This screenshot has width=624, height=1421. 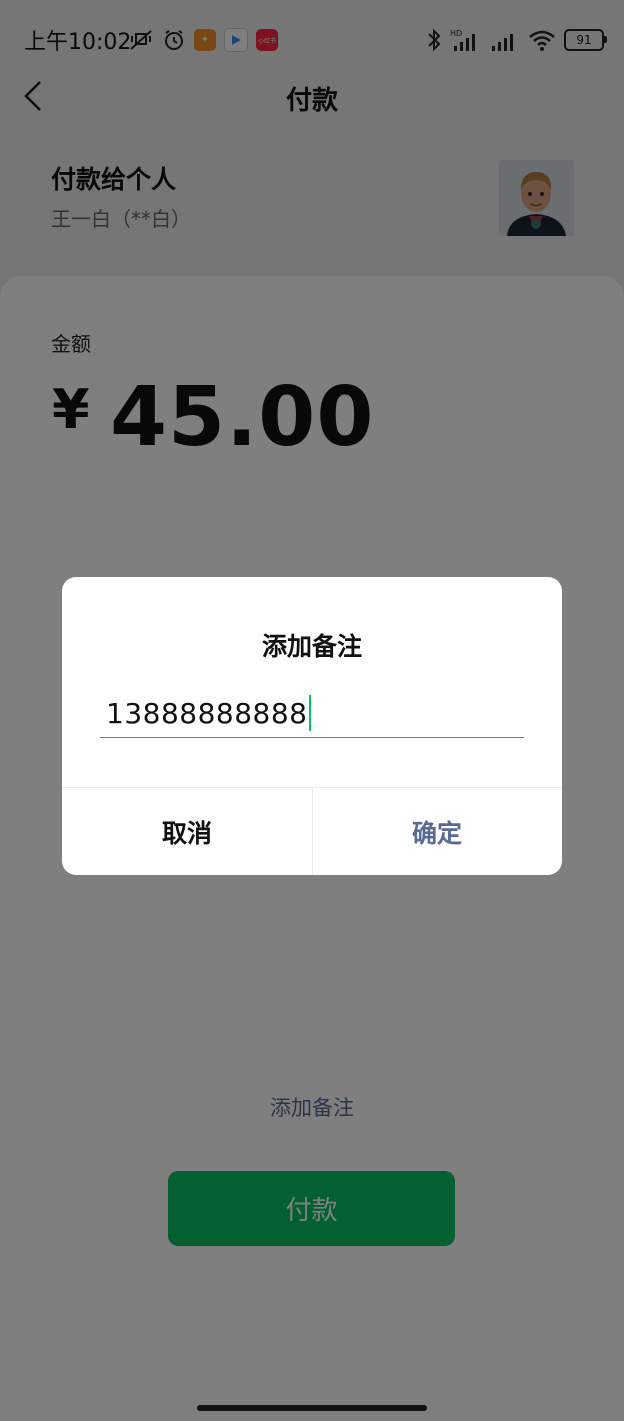 What do you see at coordinates (312, 1408) in the screenshot?
I see `home-indicator` at bounding box center [312, 1408].